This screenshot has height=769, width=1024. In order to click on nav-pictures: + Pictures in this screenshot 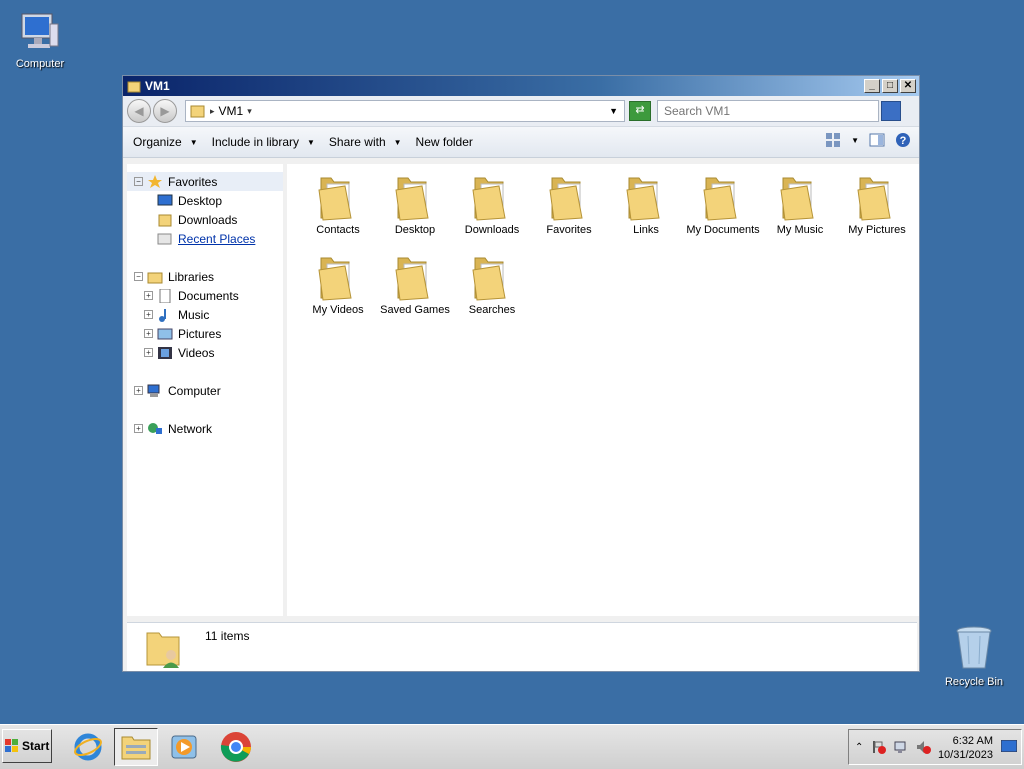, I will do `click(205, 333)`.